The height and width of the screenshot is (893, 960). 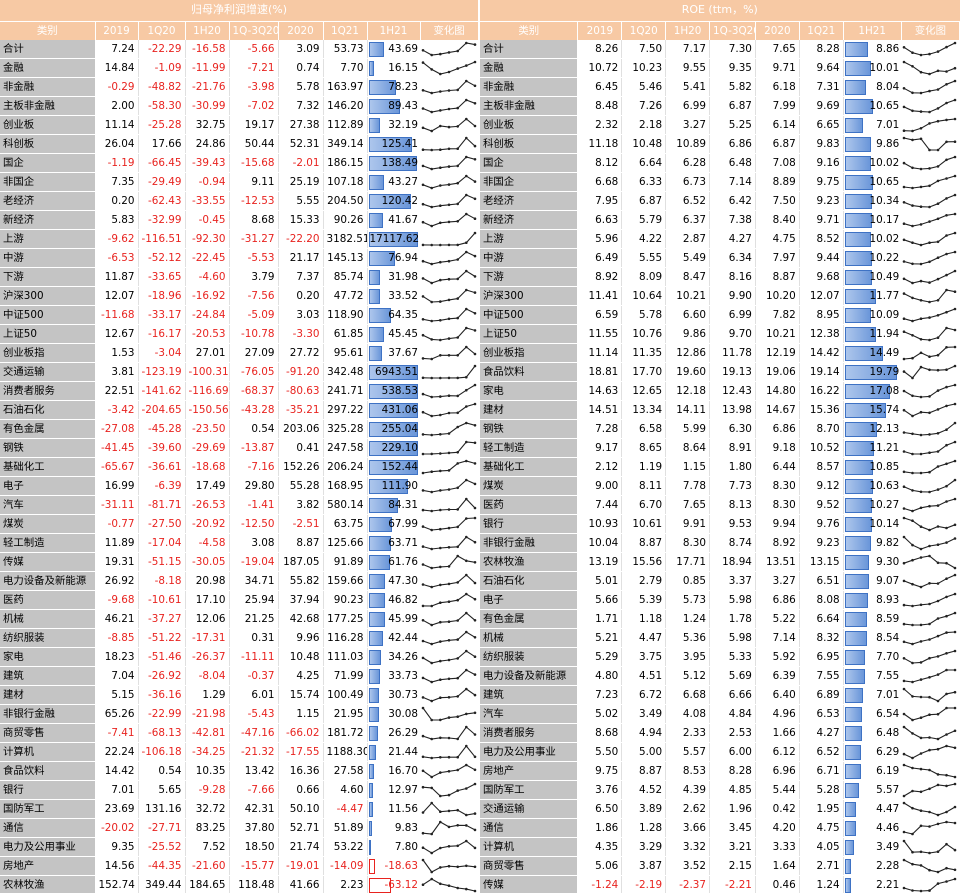 What do you see at coordinates (888, 790) in the screenshot?
I see `bar-value: 5.57` at bounding box center [888, 790].